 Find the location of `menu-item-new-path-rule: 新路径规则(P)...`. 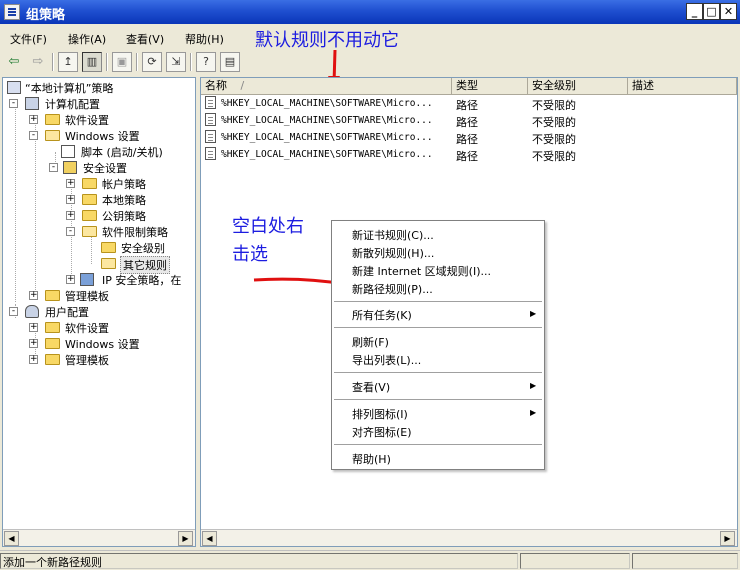

menu-item-new-path-rule: 新路径规则(P)... is located at coordinates (392, 289).